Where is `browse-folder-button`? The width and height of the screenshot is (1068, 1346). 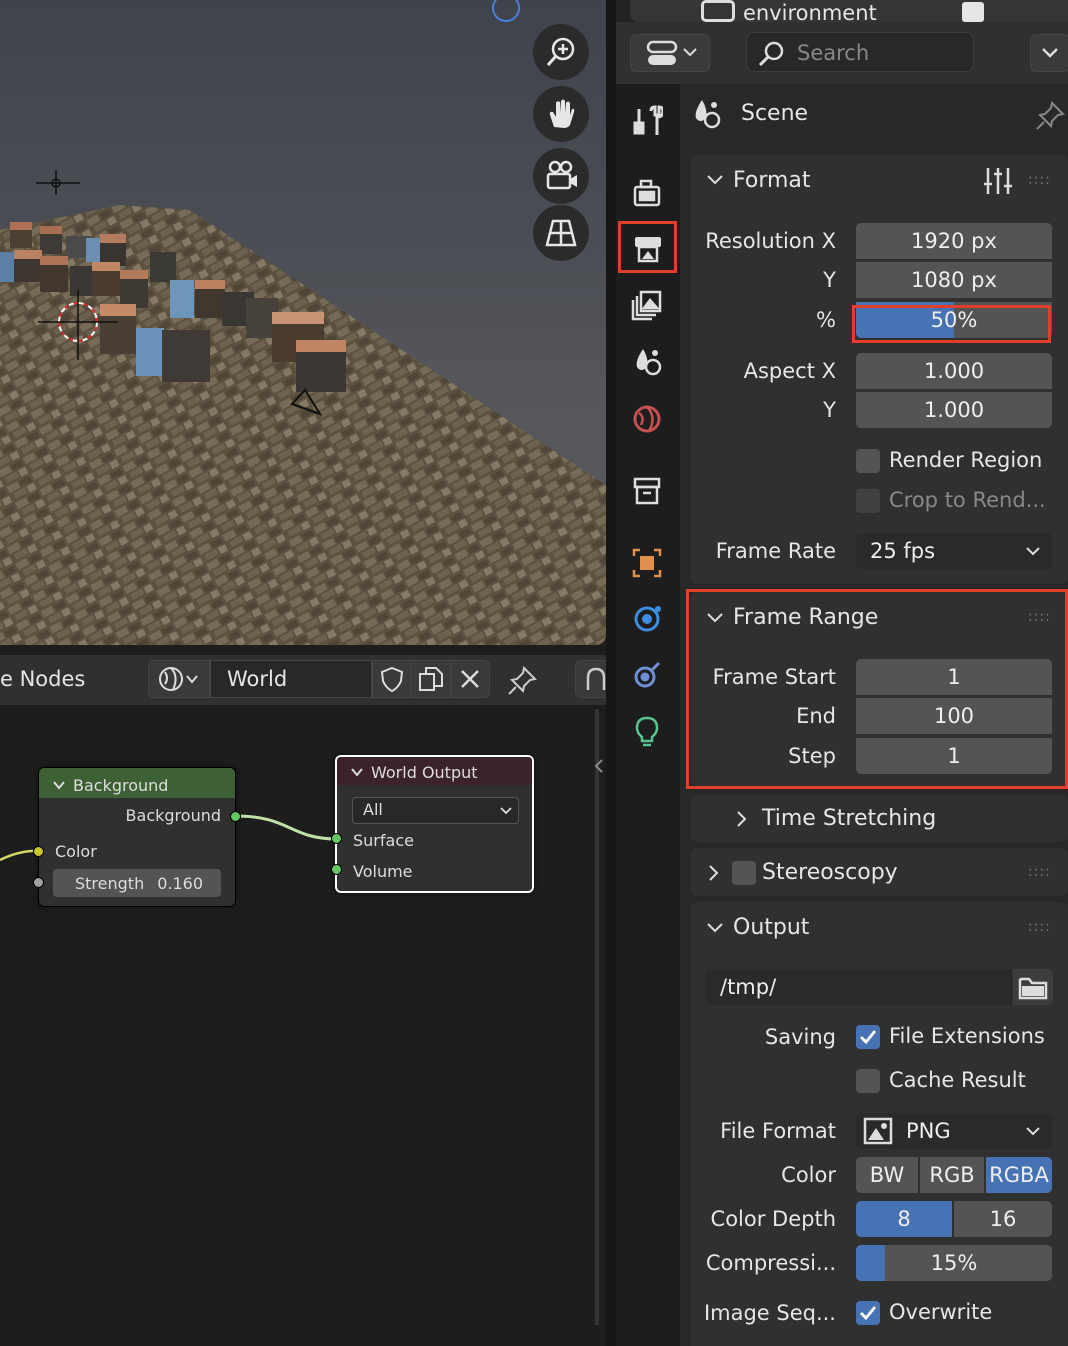
browse-folder-button is located at coordinates (1033, 987).